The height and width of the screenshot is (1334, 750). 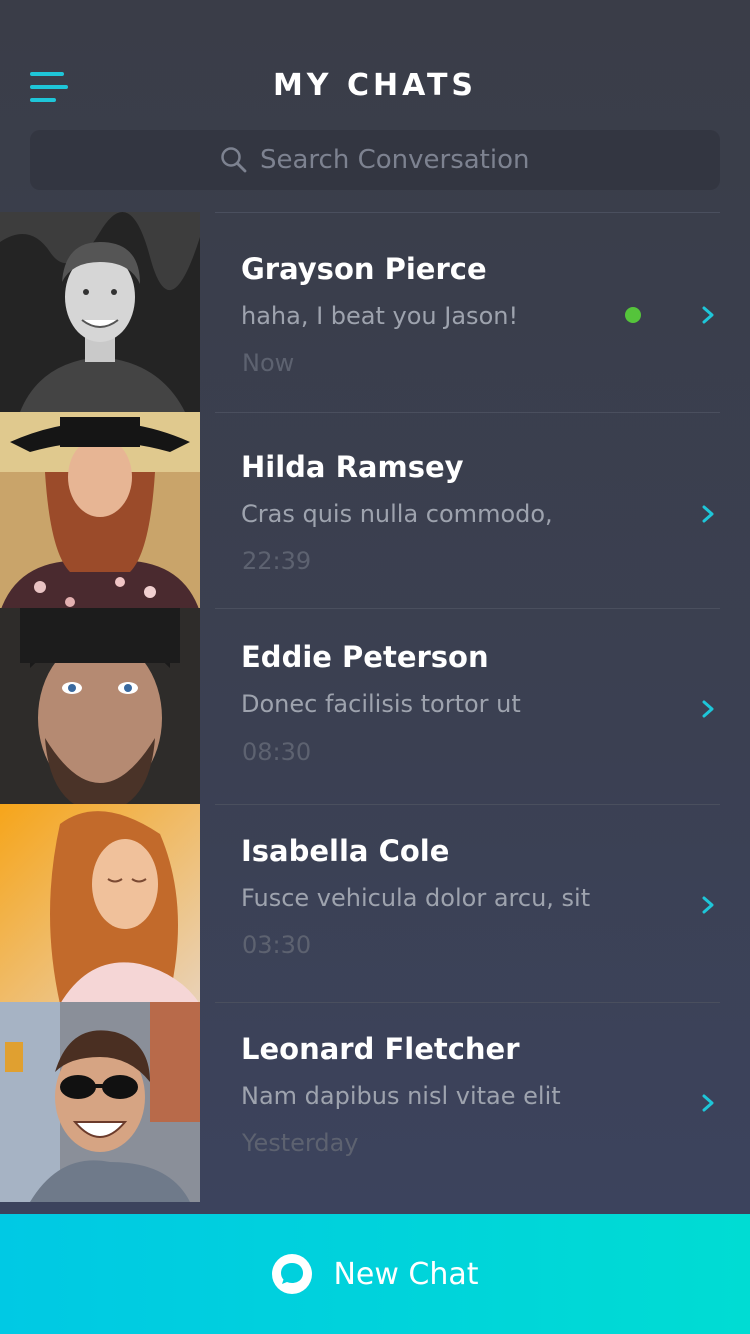 What do you see at coordinates (401, 1096) in the screenshot?
I see `last-message: Nam dapibus nisl vitae elit` at bounding box center [401, 1096].